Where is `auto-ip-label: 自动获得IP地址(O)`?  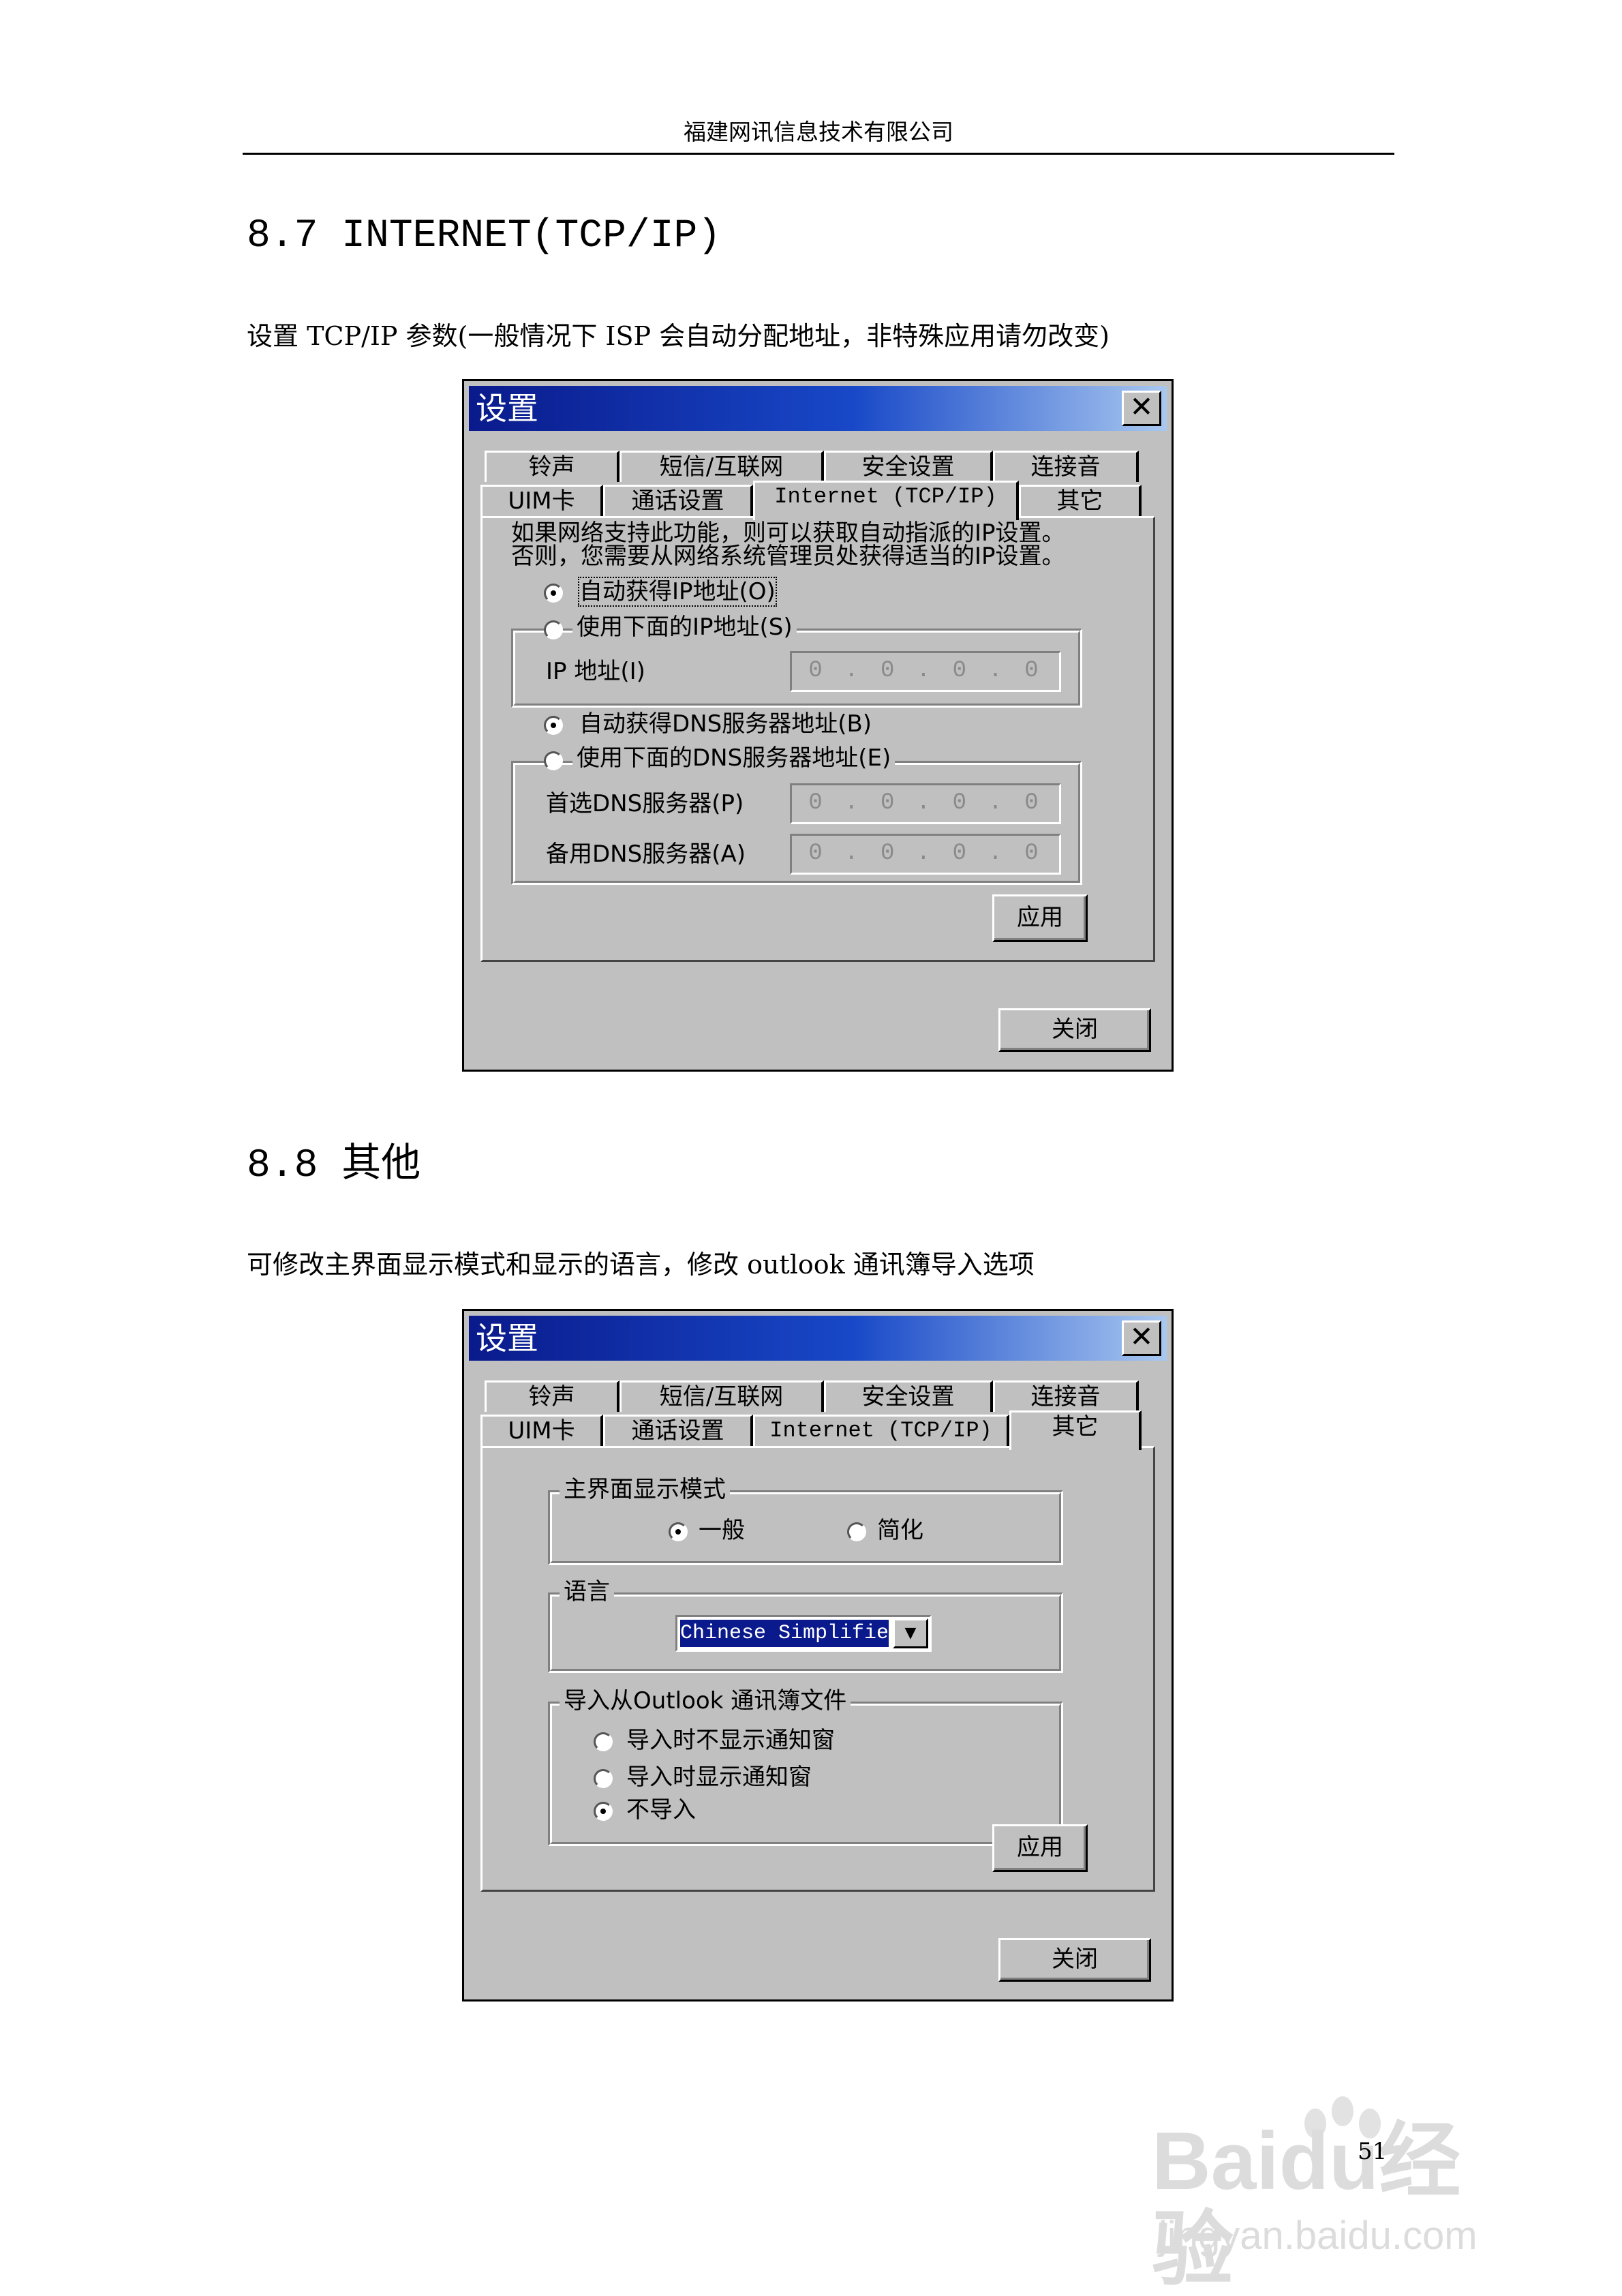 auto-ip-label: 自动获得IP地址(O) is located at coordinates (677, 592).